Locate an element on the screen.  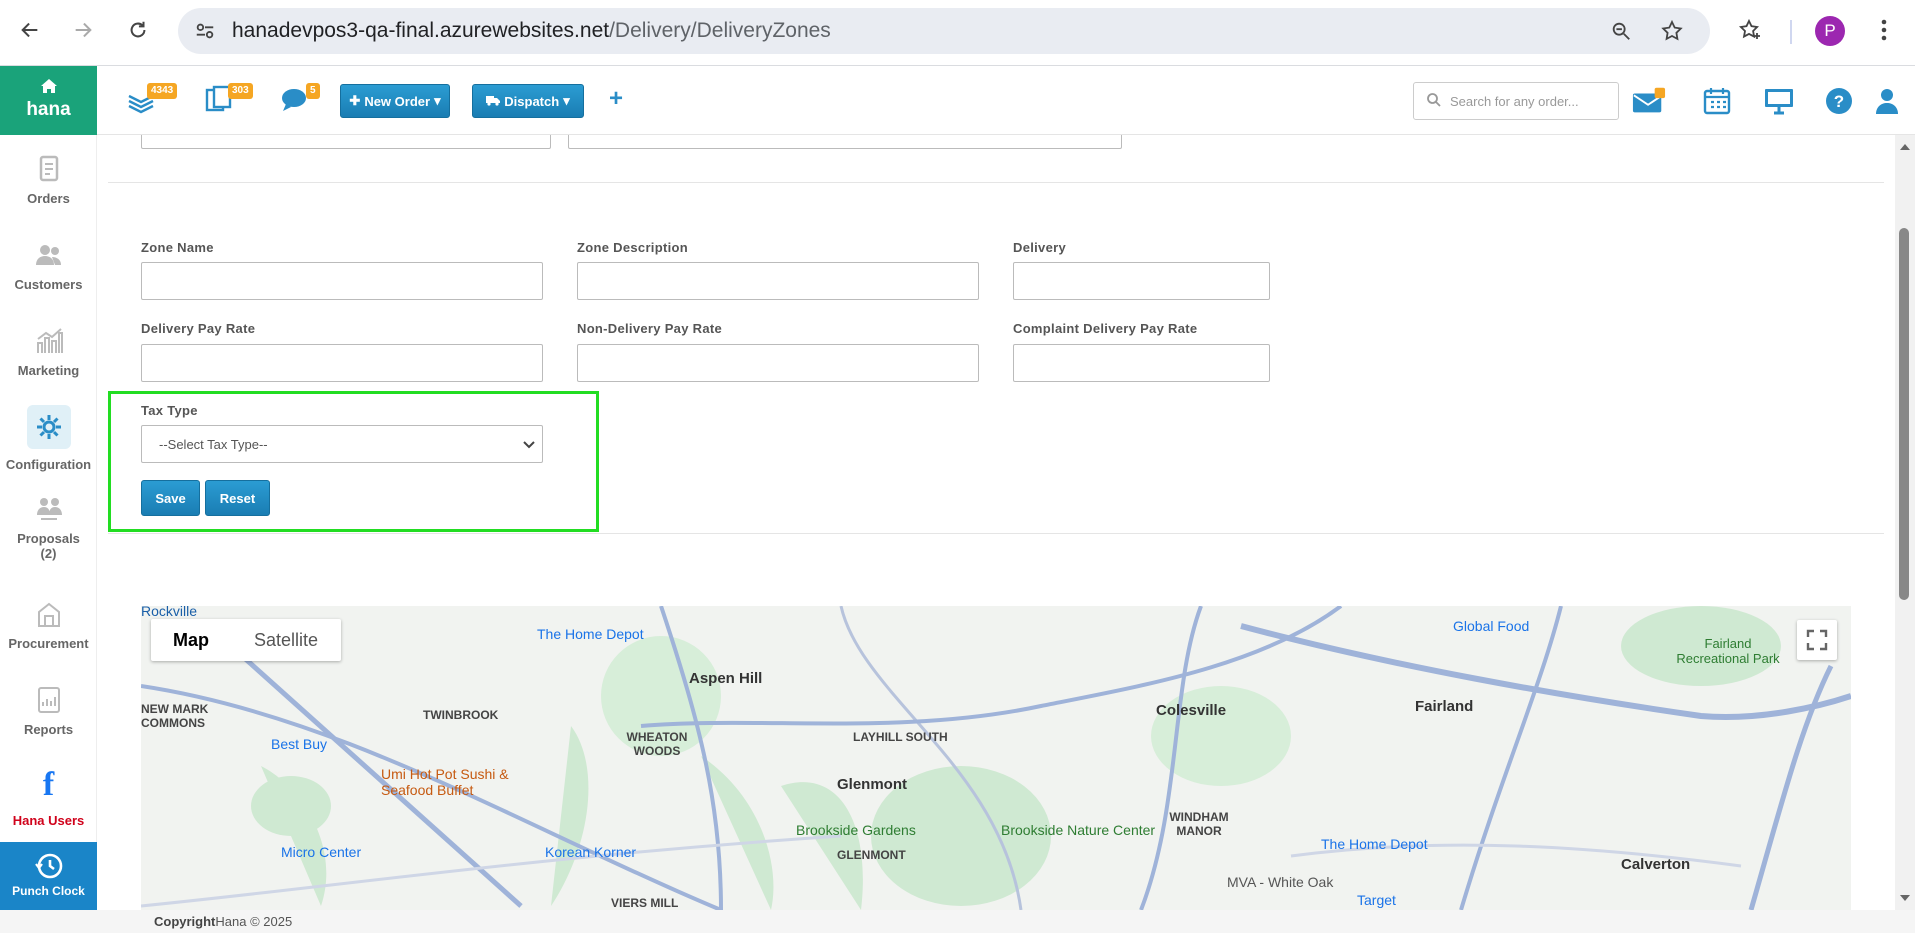
home-icon is located at coordinates (48, 87).